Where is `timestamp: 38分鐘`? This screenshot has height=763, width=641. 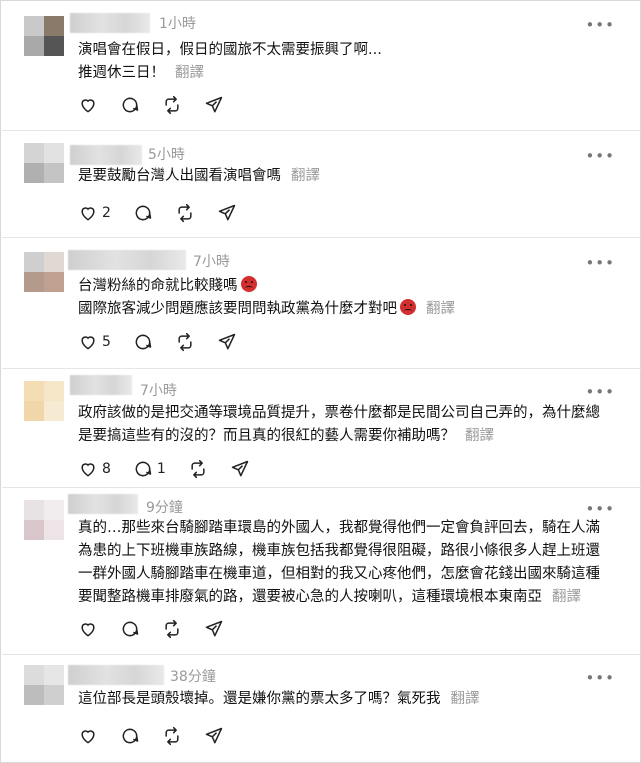
timestamp: 38分鐘 is located at coordinates (193, 677).